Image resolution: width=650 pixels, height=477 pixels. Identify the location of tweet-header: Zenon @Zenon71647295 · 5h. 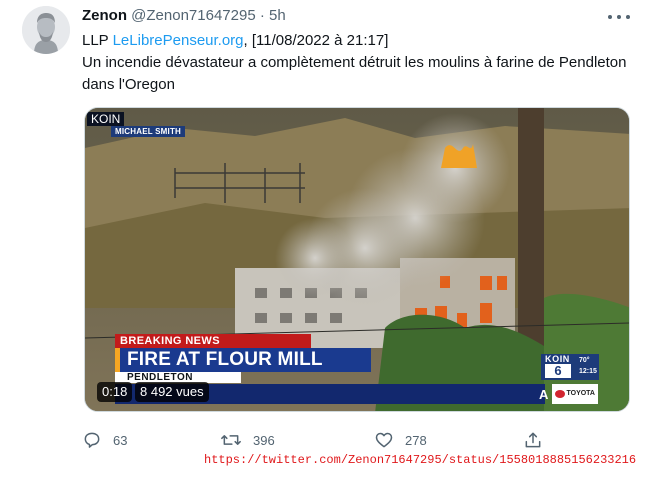
(184, 15).